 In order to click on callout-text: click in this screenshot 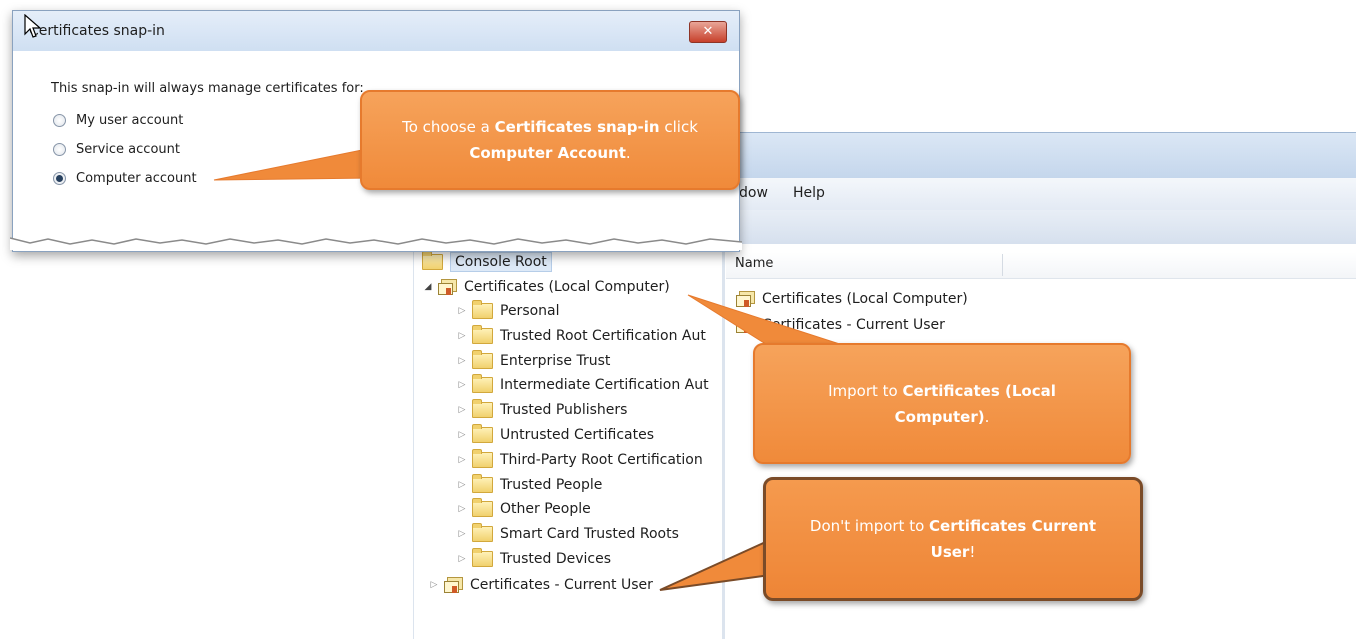, I will do `click(678, 127)`.